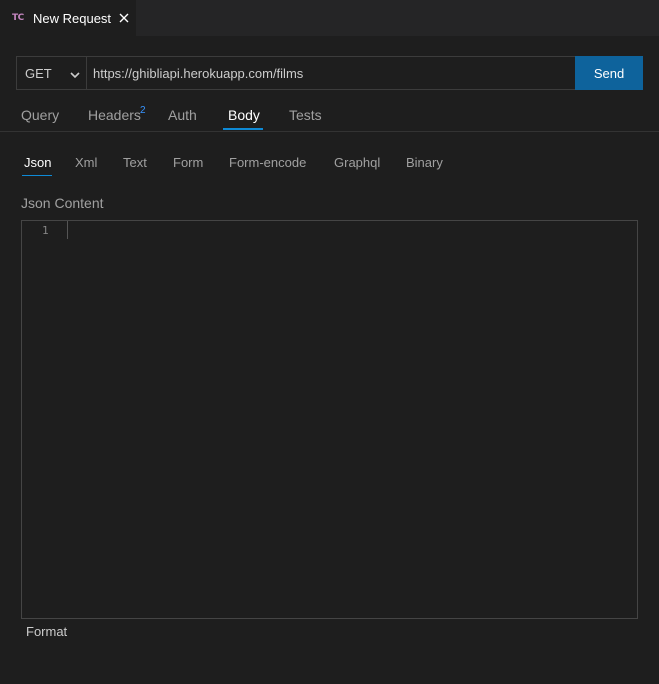 This screenshot has height=684, width=659. I want to click on json-content-label: Json Content, so click(62, 203).